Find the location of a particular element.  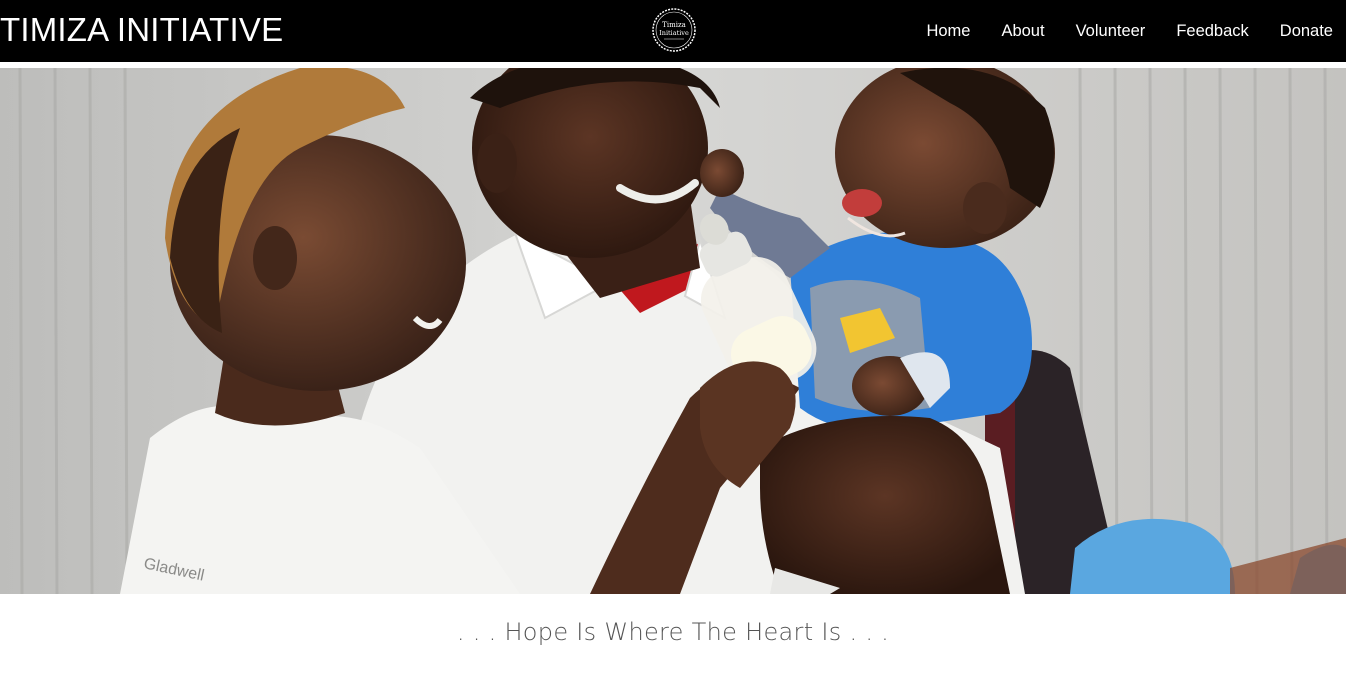

nav-home: Home is located at coordinates (948, 31).